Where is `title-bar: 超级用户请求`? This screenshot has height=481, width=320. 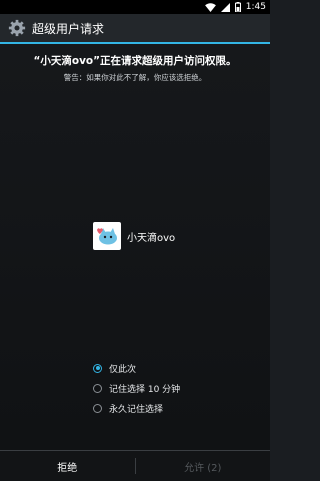 title-bar: 超级用户请求 is located at coordinates (135, 29).